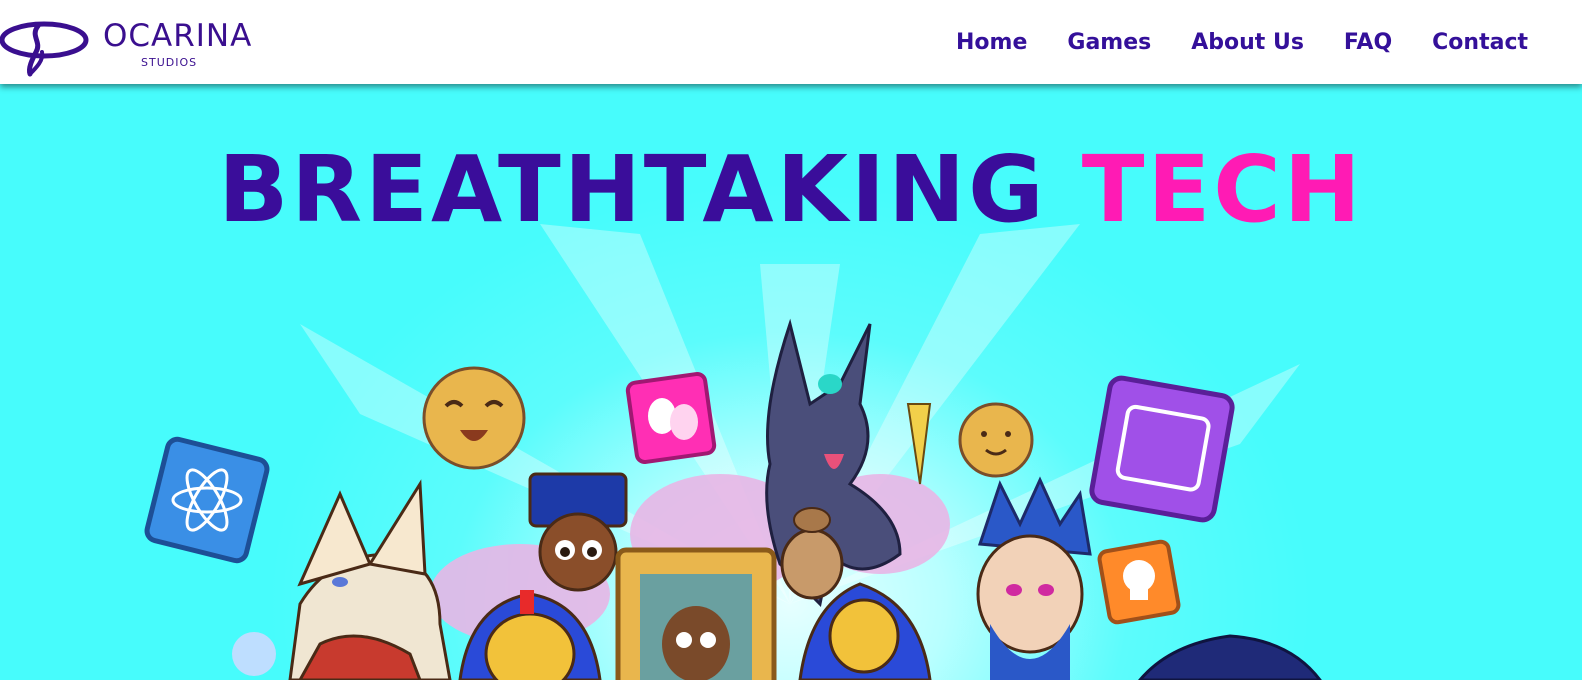 The image size is (1582, 680). Describe the element at coordinates (632, 189) in the screenshot. I see `headline-part1: BREATHTAKING` at that location.